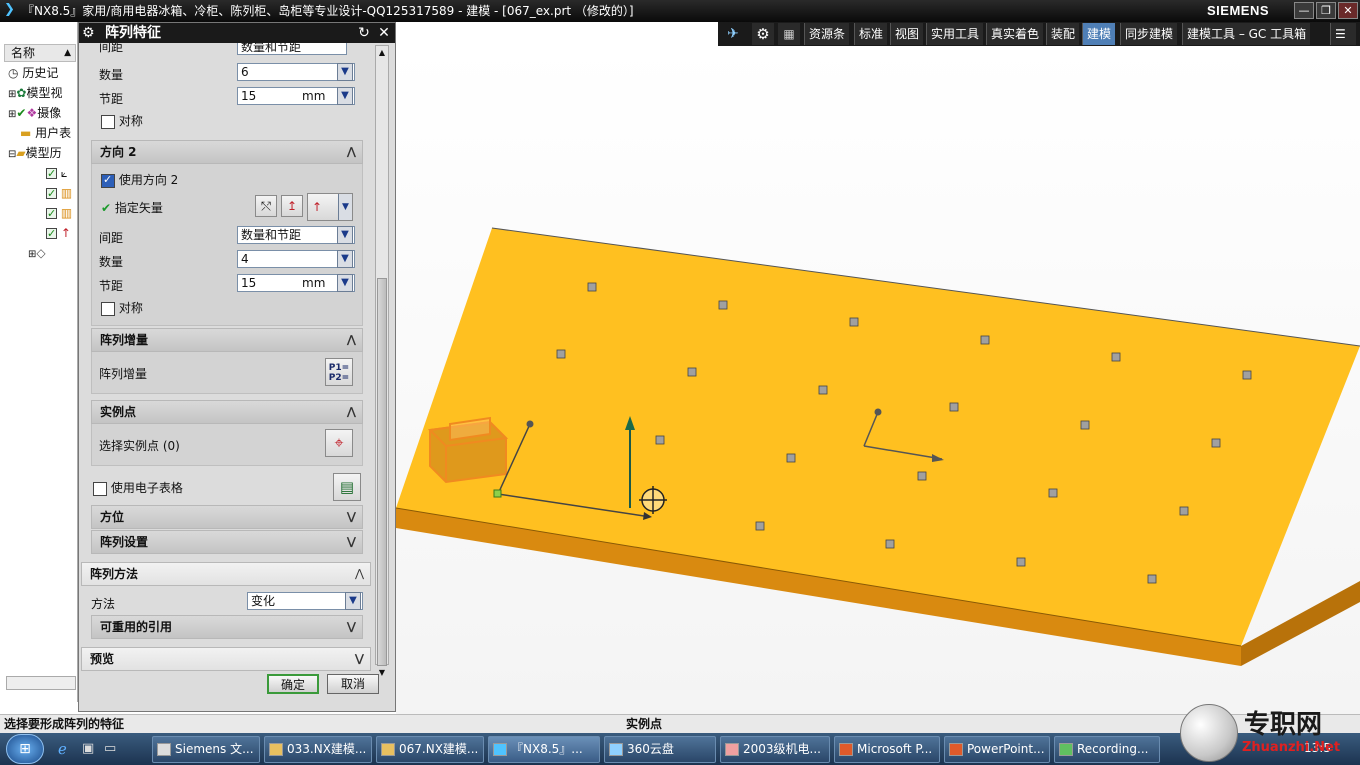 This screenshot has width=1360, height=765. I want to click on nav-row-camera: ⊞✔❖摄像, so click(34, 113).